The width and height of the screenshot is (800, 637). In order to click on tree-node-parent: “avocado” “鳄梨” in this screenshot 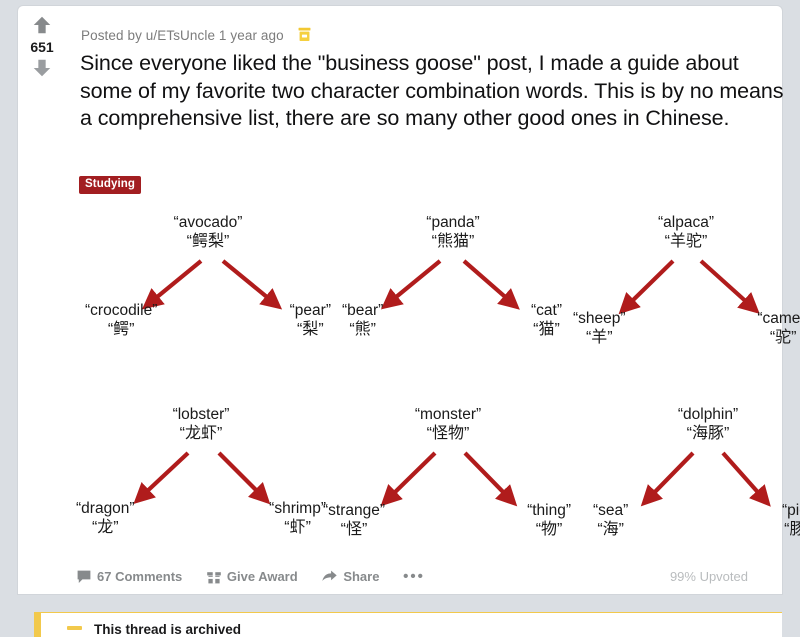, I will do `click(208, 233)`.